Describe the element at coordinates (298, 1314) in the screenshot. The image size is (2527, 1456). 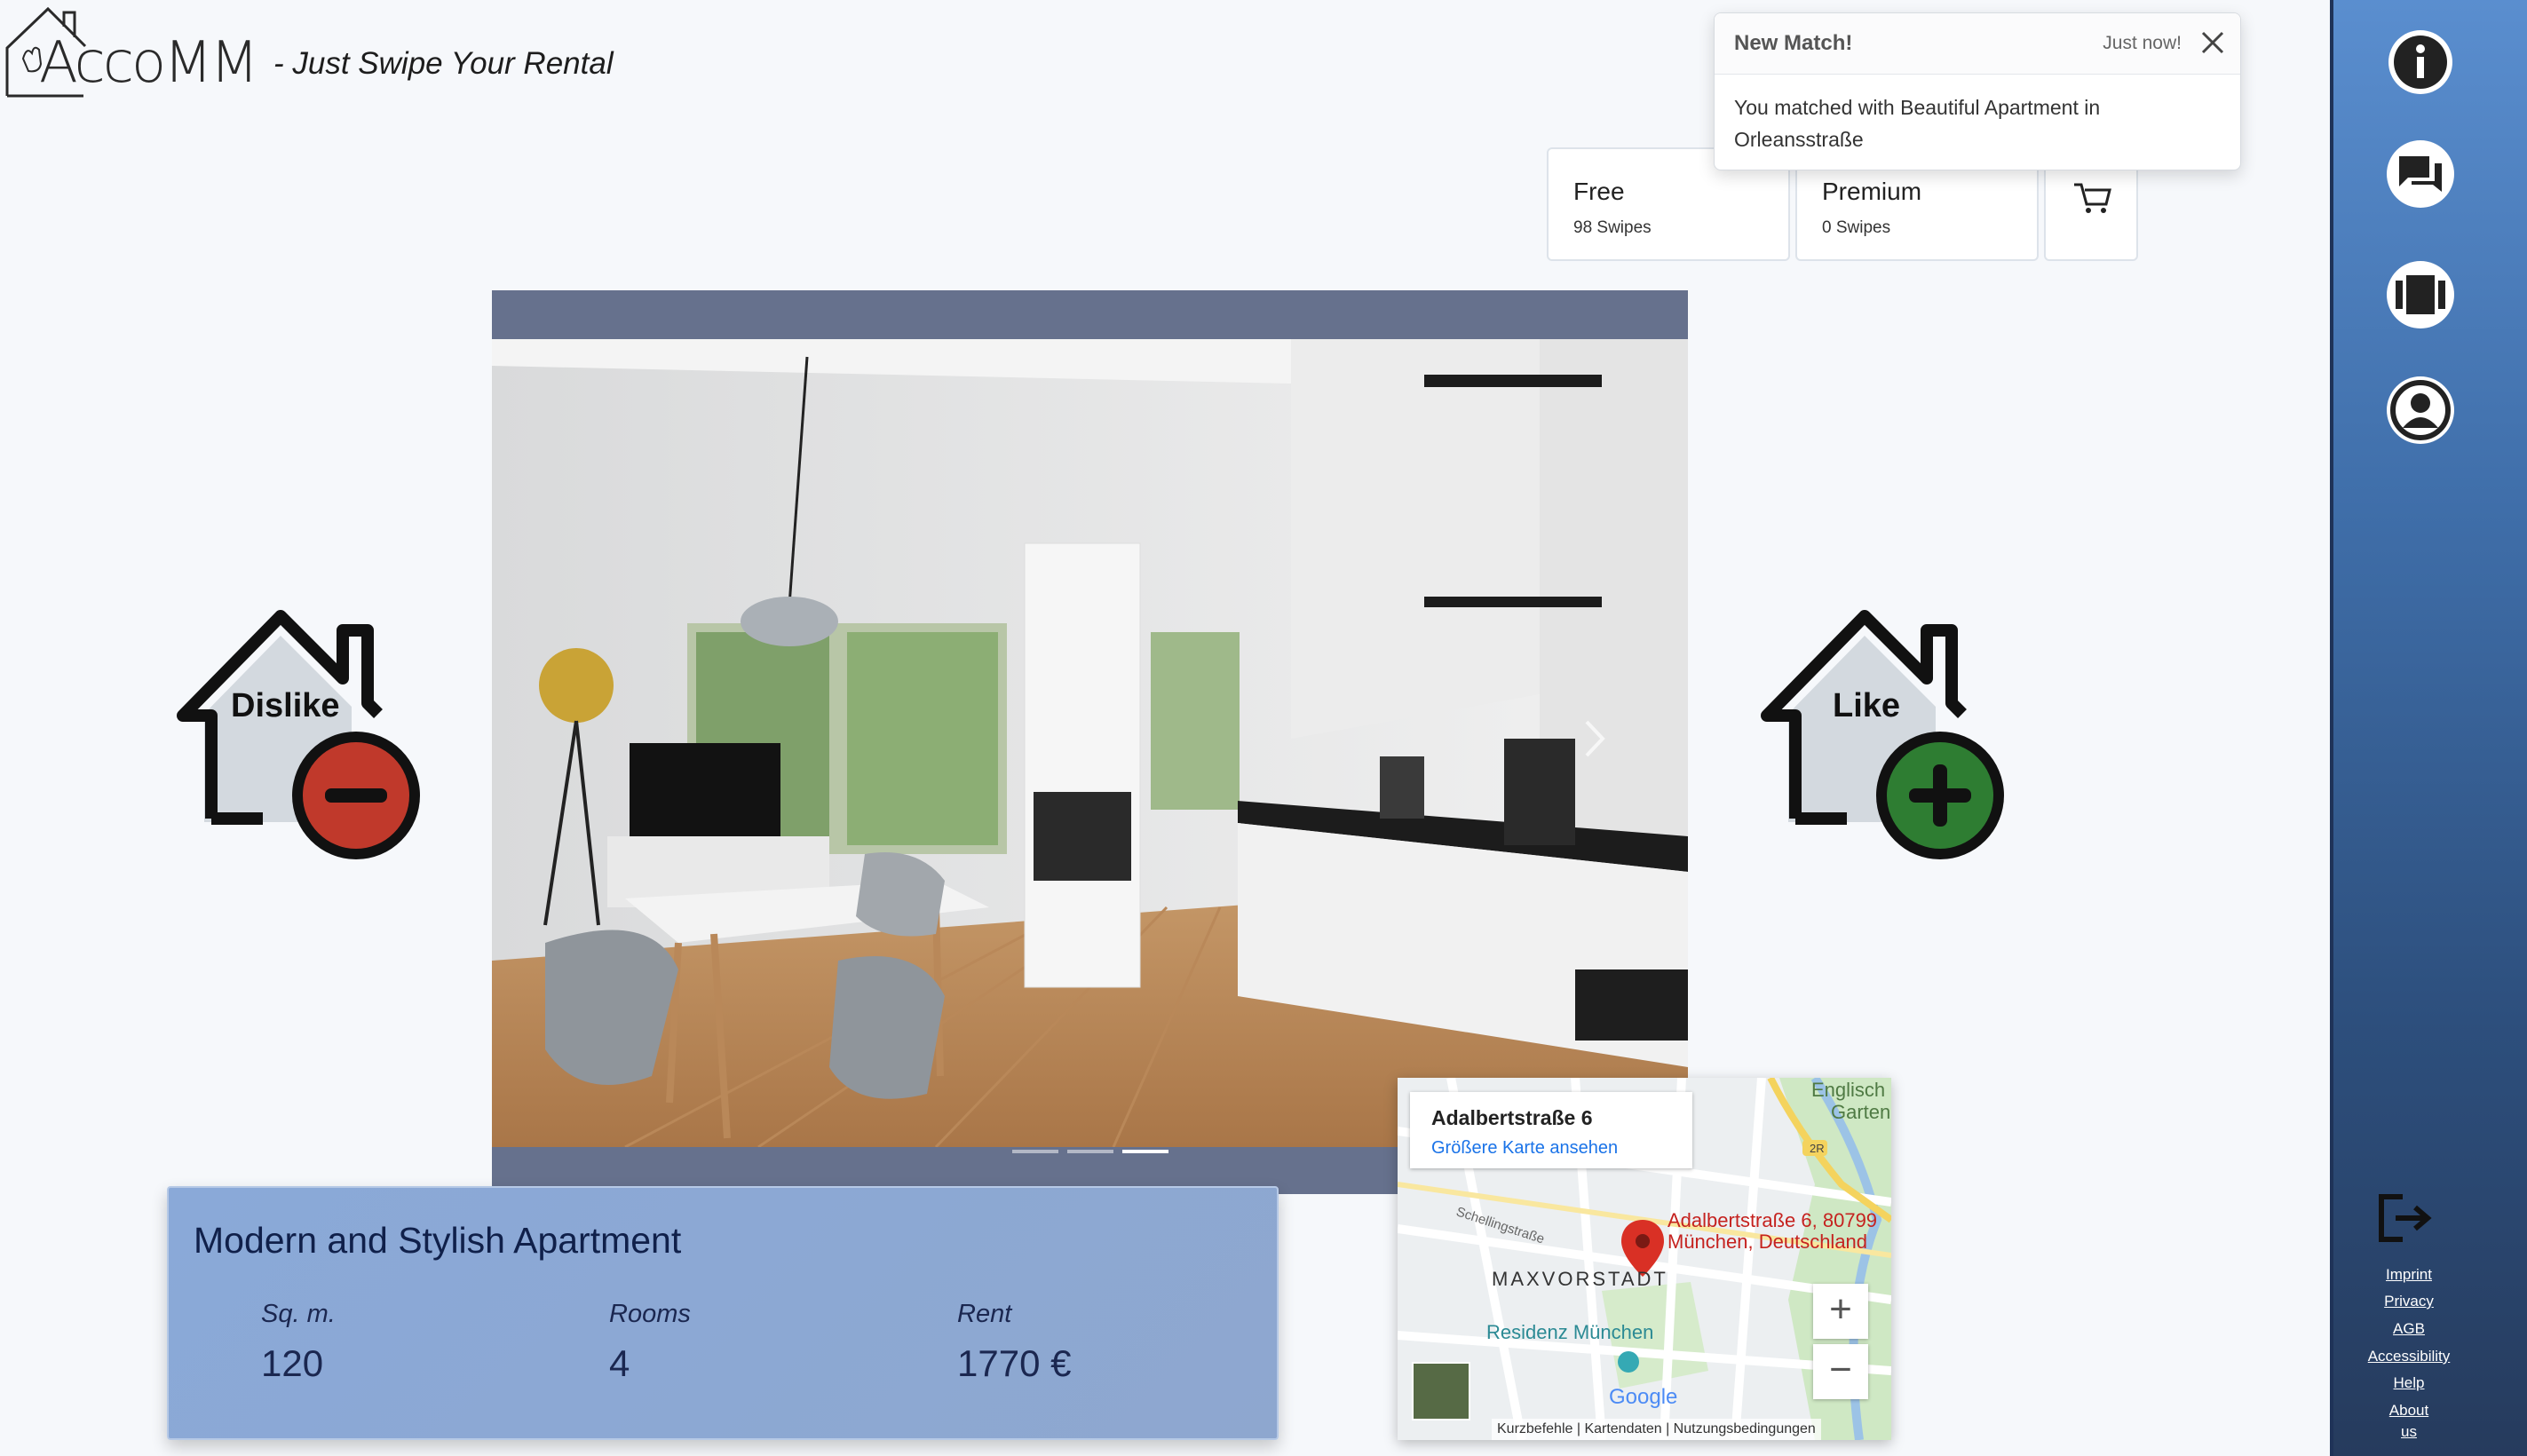
I see `stat-label-sqm: Sq. m.` at that location.